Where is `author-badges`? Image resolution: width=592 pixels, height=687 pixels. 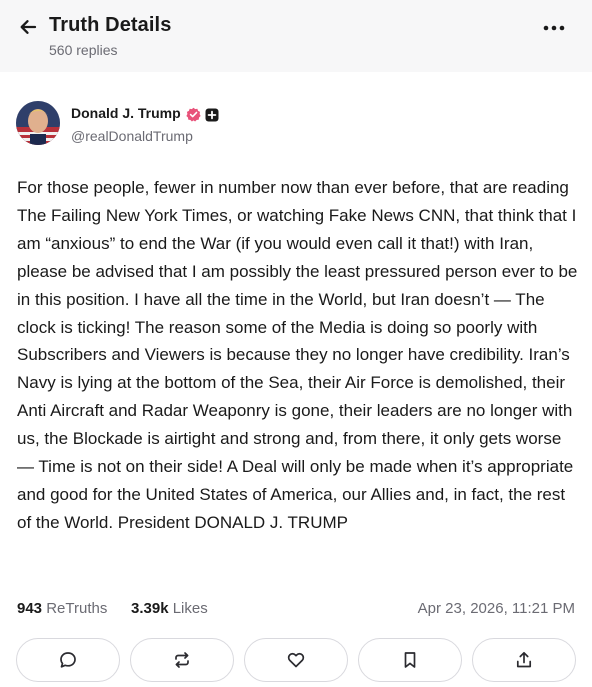
author-badges is located at coordinates (202, 114).